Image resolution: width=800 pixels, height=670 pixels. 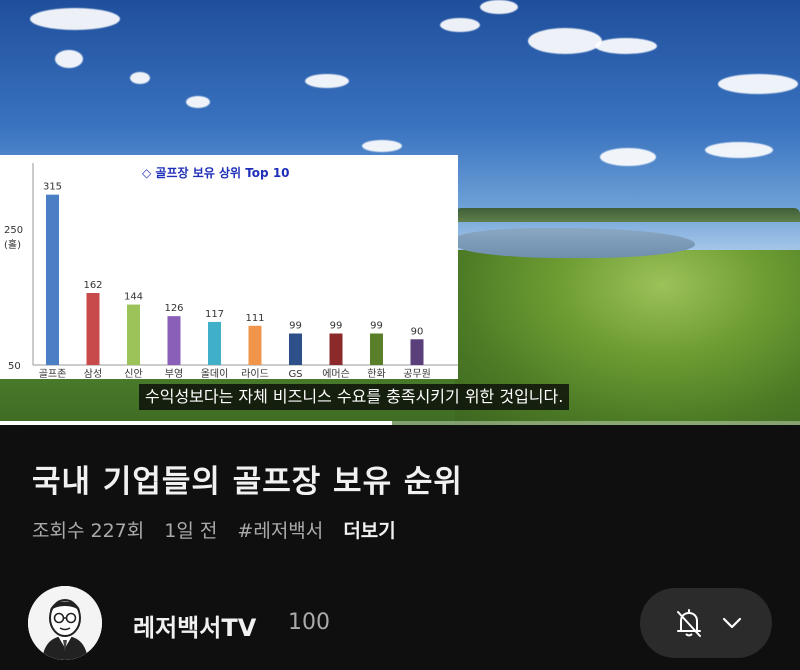 What do you see at coordinates (133, 297) in the screenshot?
I see `bar-value-label: 144` at bounding box center [133, 297].